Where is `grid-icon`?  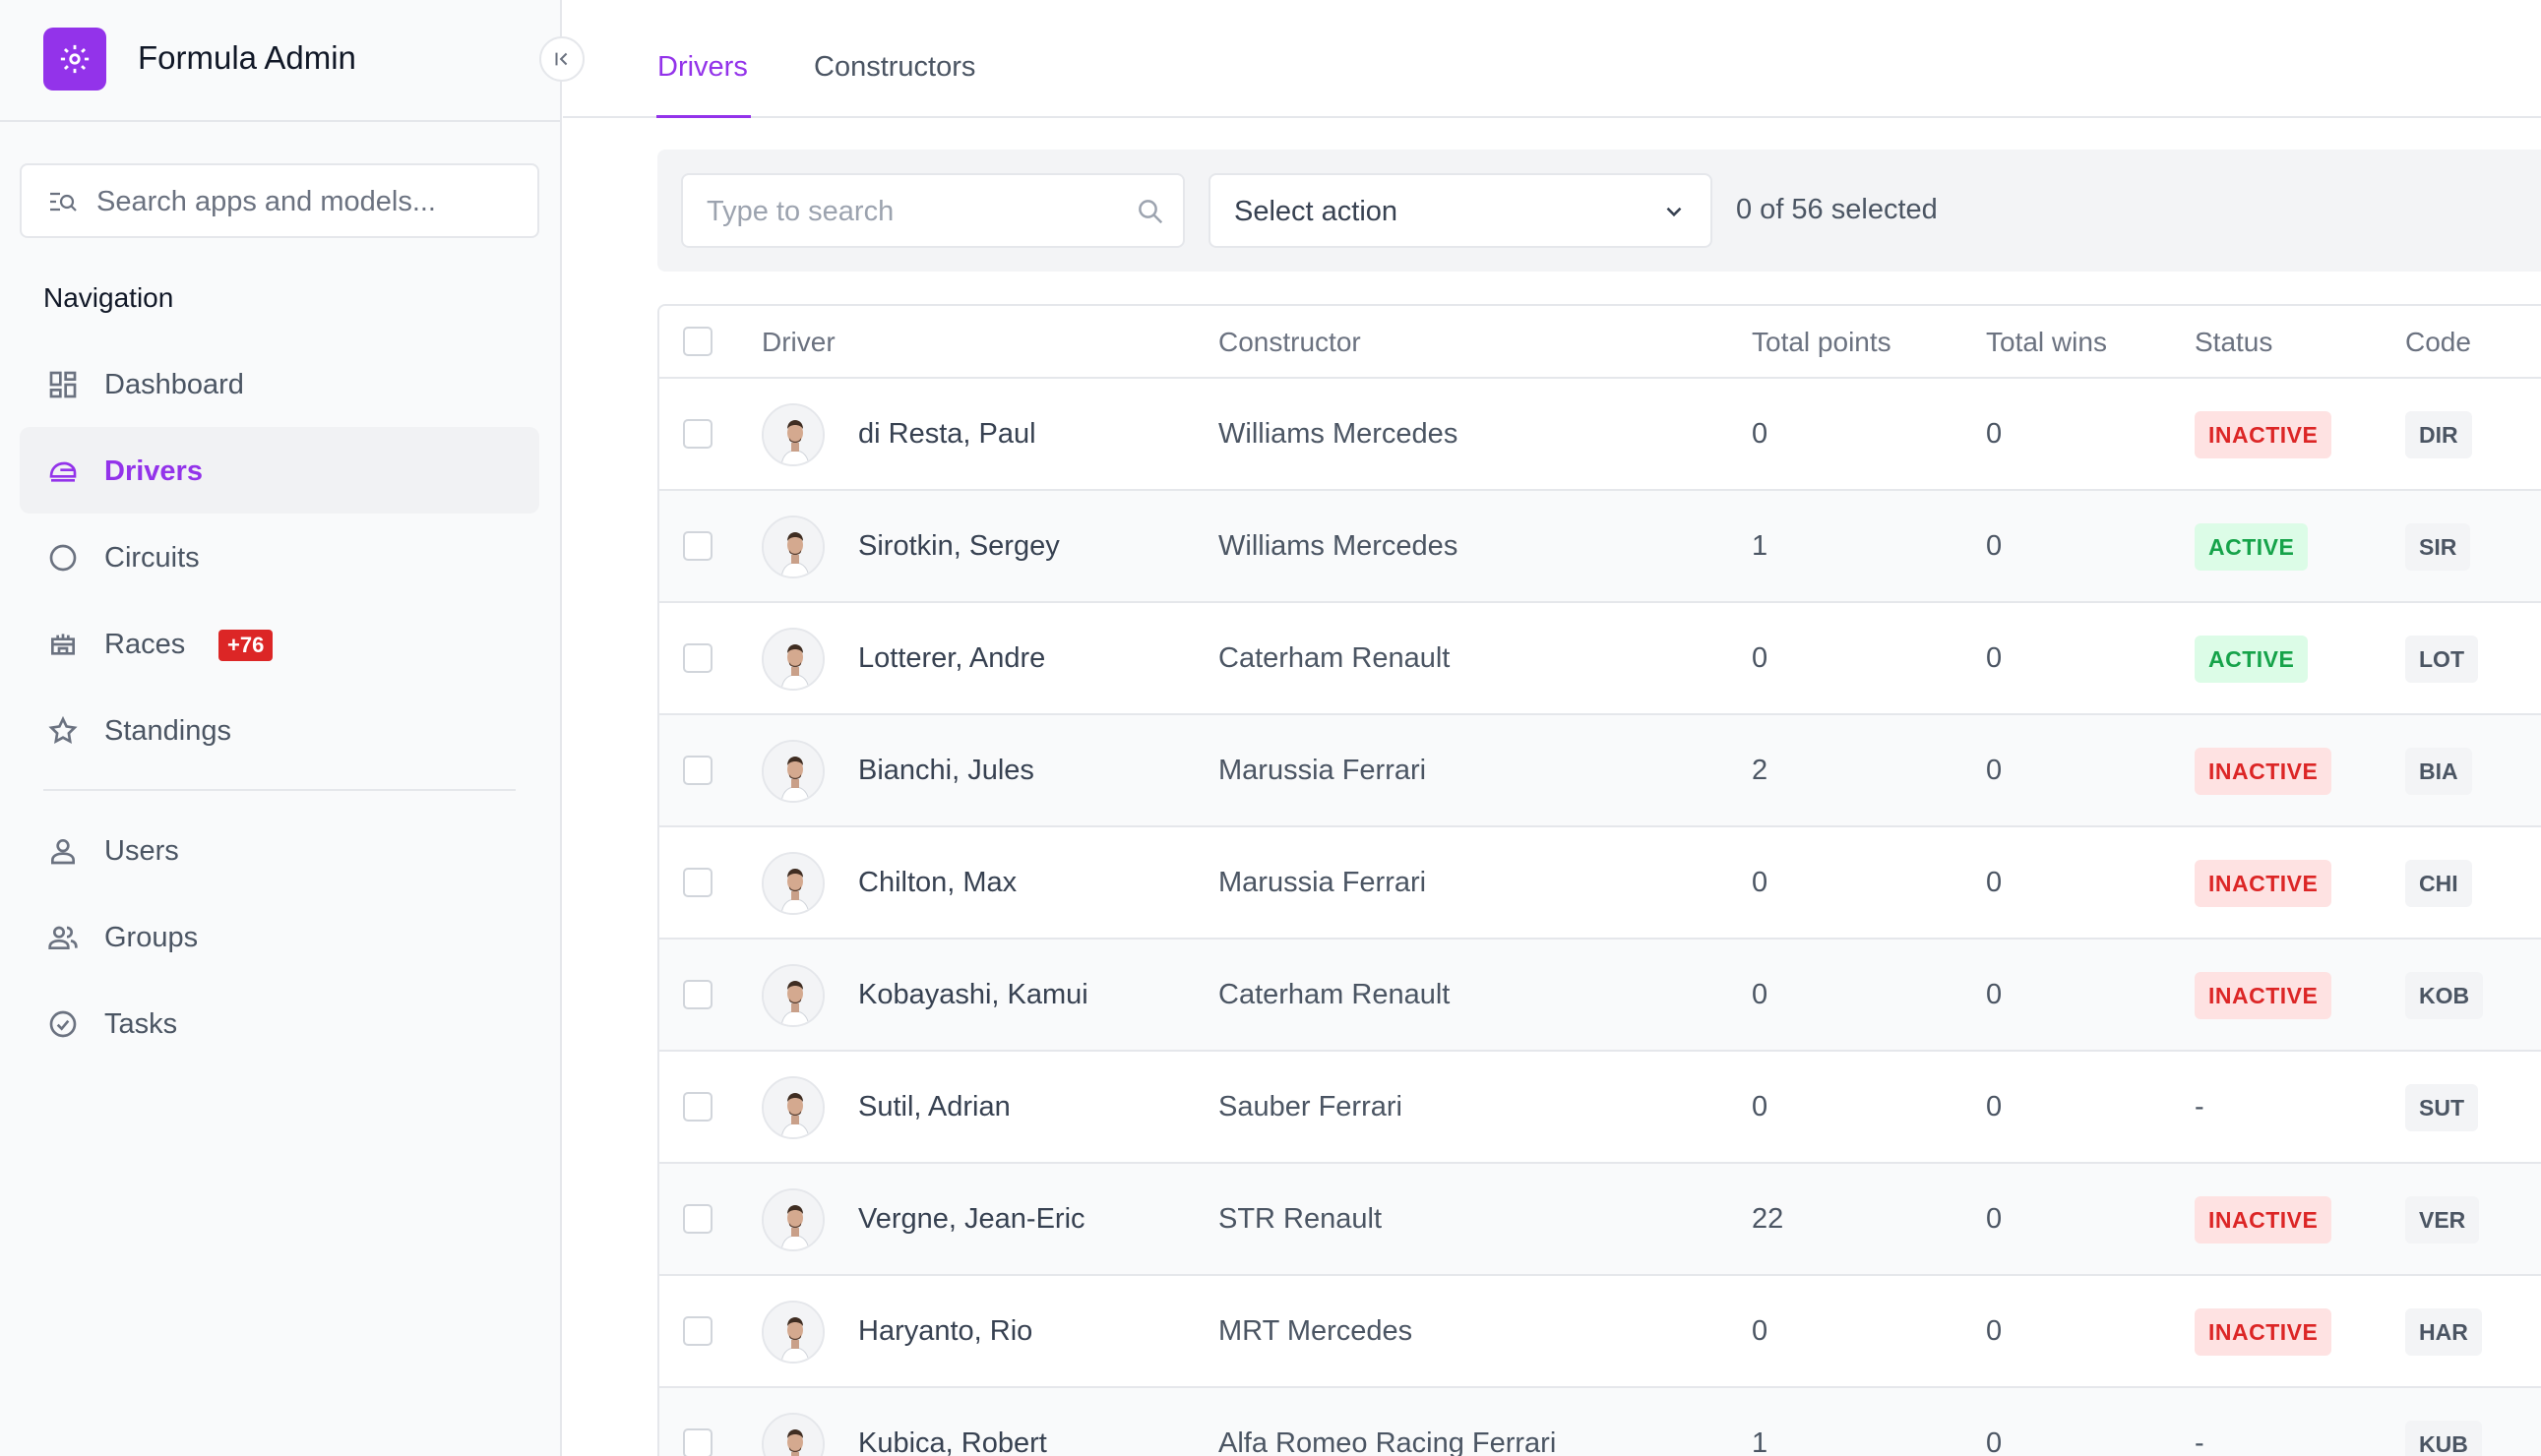
grid-icon is located at coordinates (63, 384).